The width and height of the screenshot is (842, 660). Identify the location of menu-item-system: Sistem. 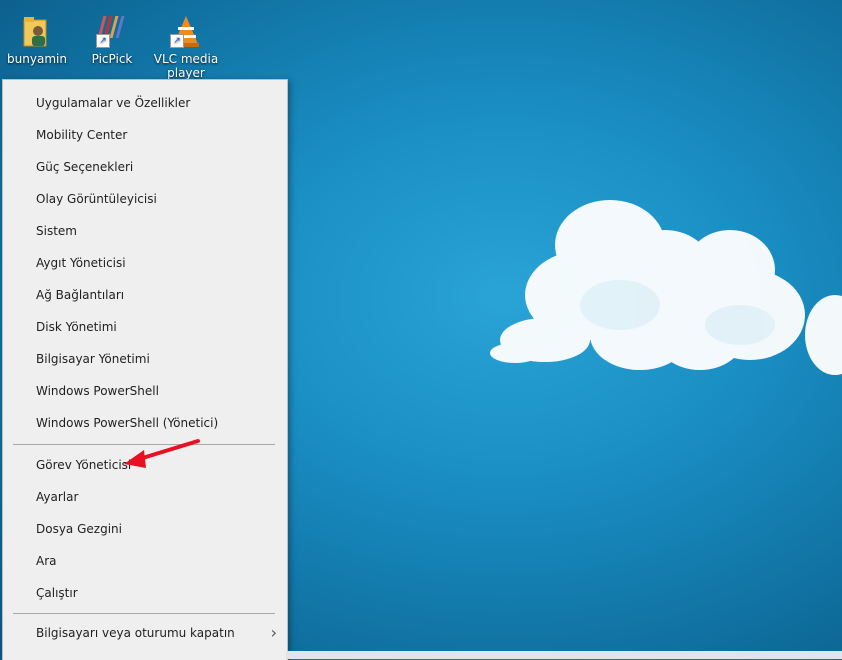
(145, 231).